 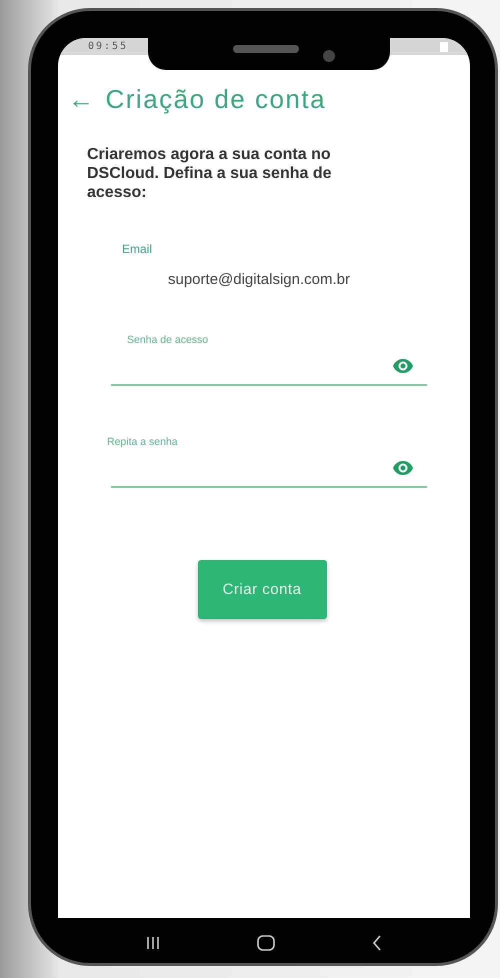 What do you see at coordinates (167, 340) in the screenshot?
I see `field-label: Senha de acesso` at bounding box center [167, 340].